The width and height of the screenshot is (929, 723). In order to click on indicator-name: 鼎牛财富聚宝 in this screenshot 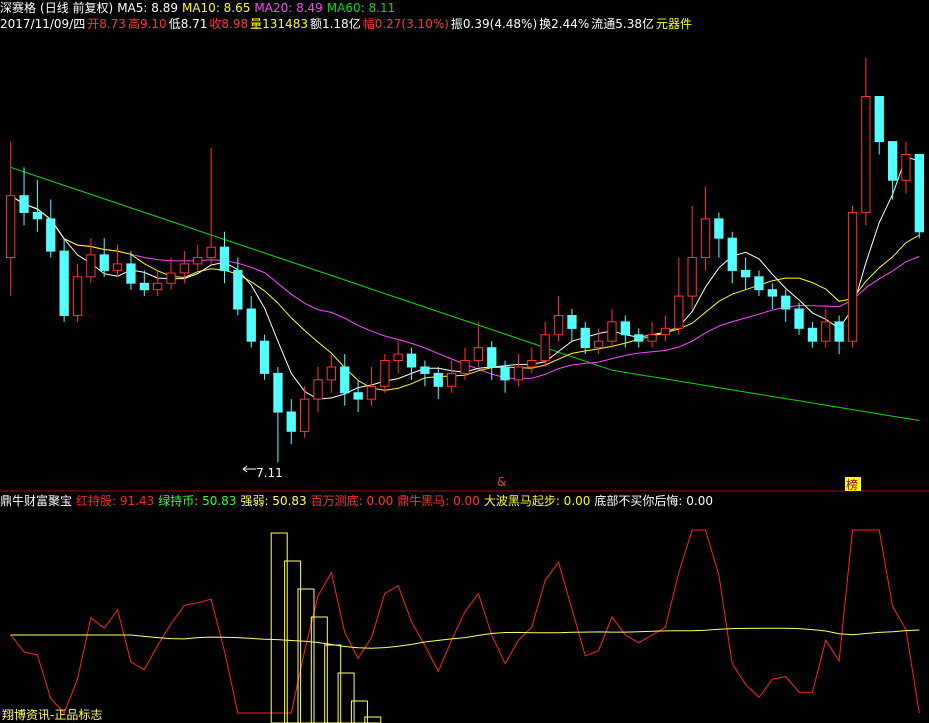, I will do `click(36, 501)`.